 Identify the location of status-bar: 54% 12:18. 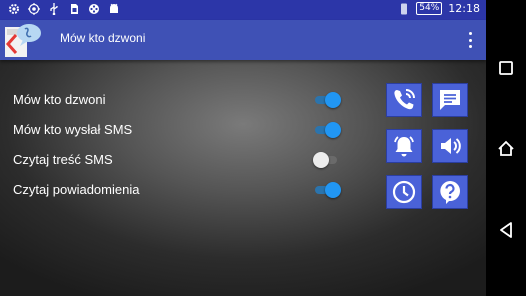
(243, 10).